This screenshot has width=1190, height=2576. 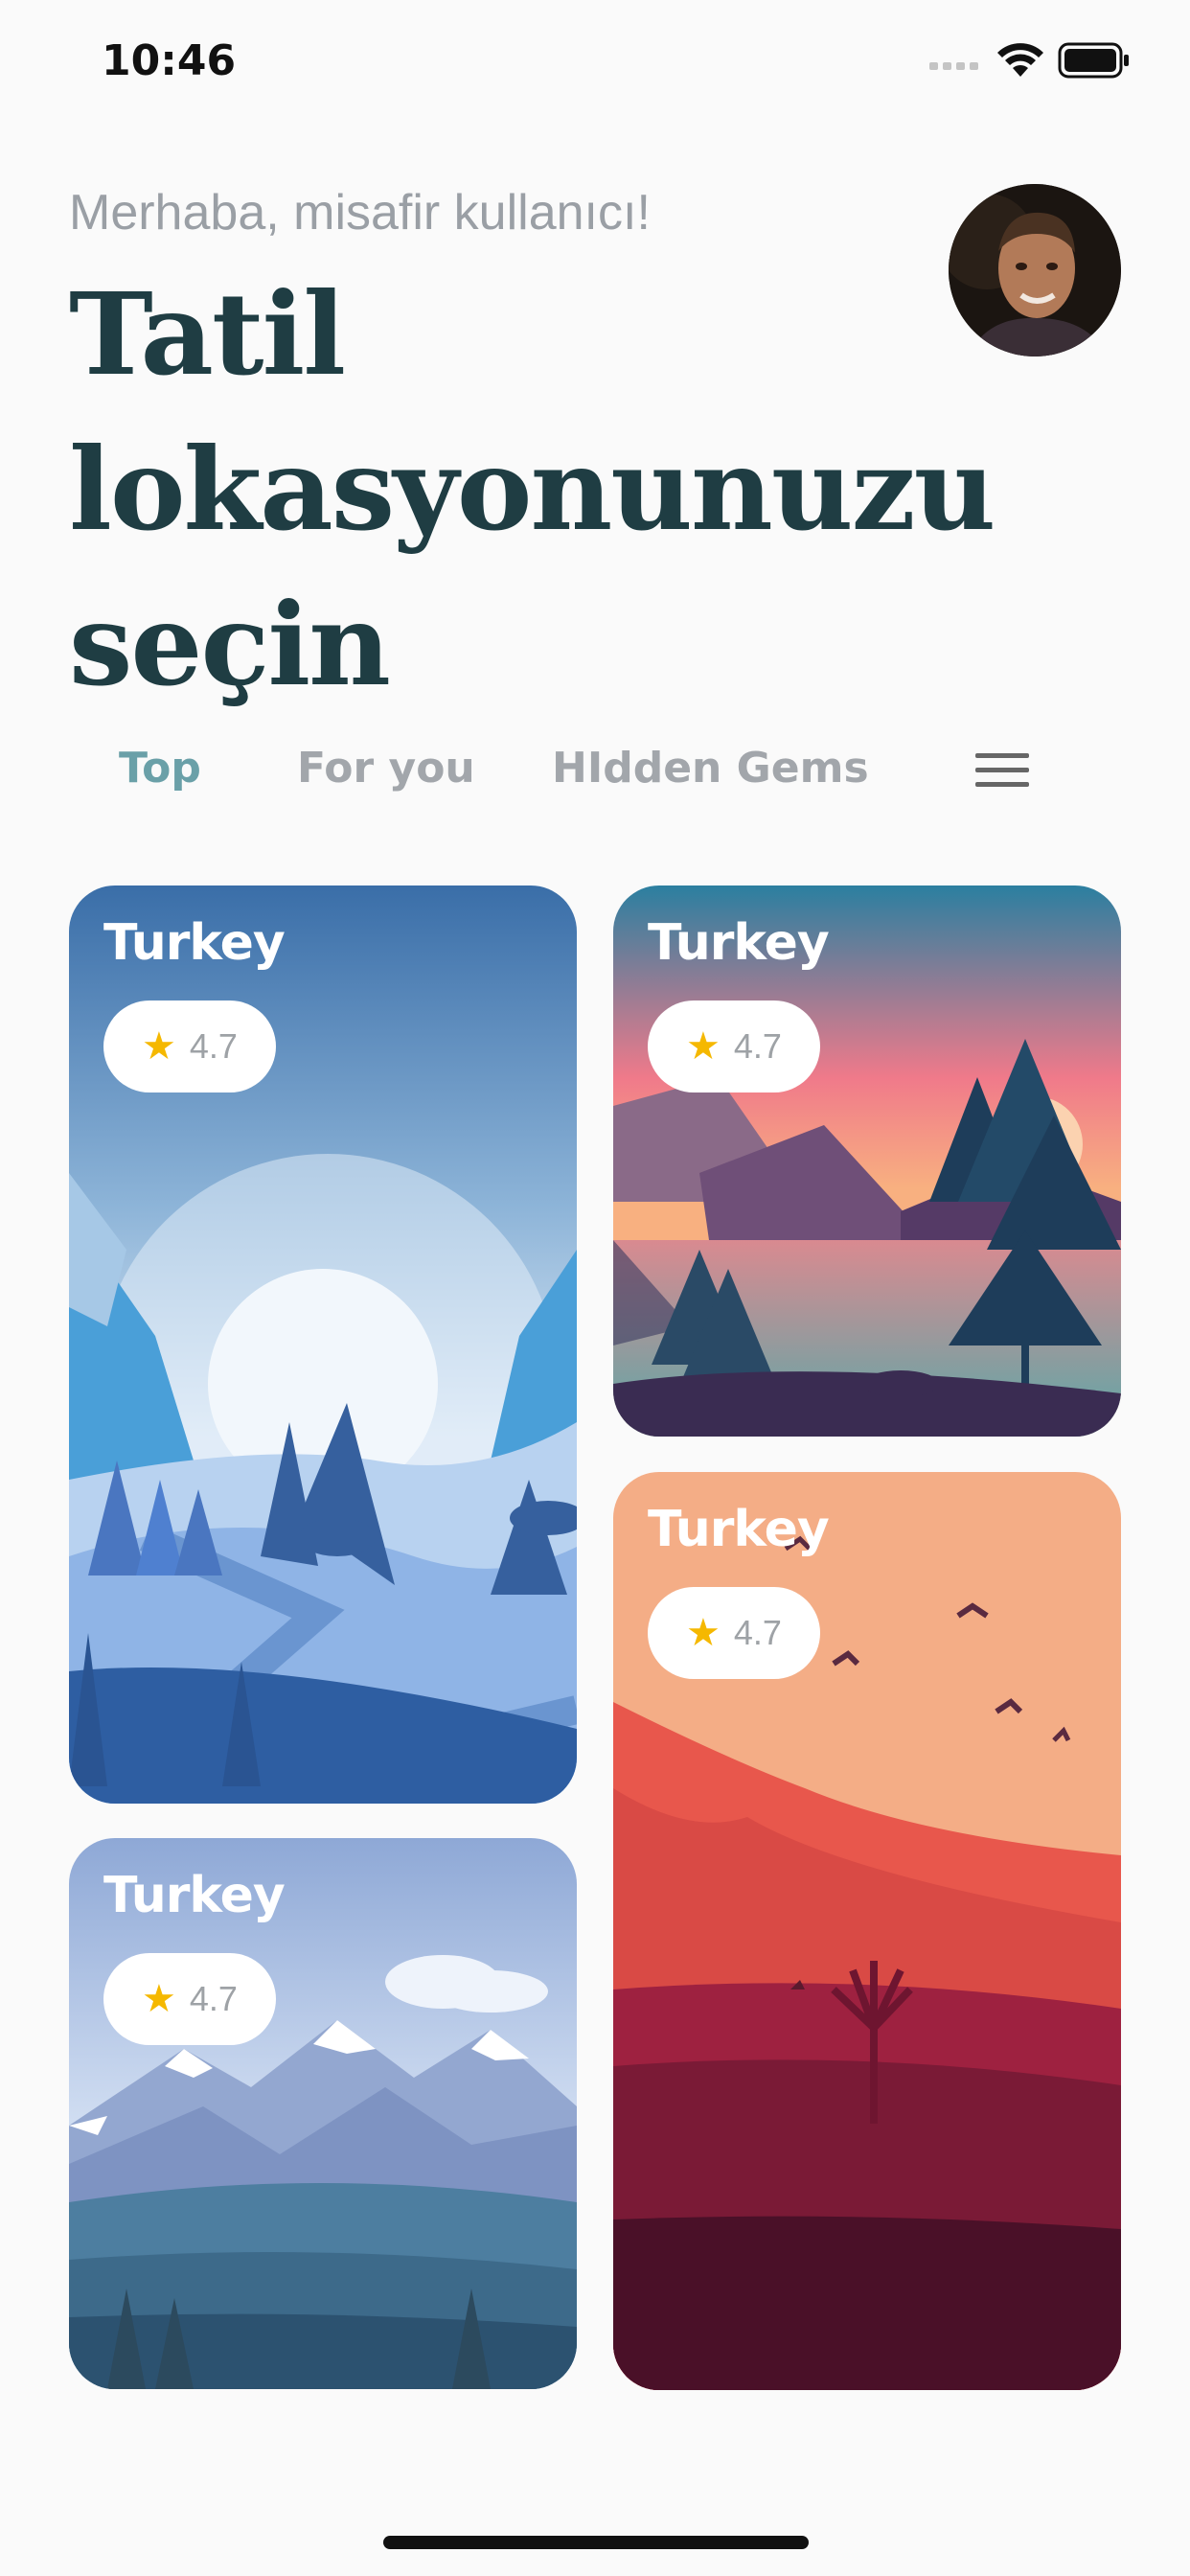 What do you see at coordinates (230, 644) in the screenshot?
I see `title-line-3: seçin` at bounding box center [230, 644].